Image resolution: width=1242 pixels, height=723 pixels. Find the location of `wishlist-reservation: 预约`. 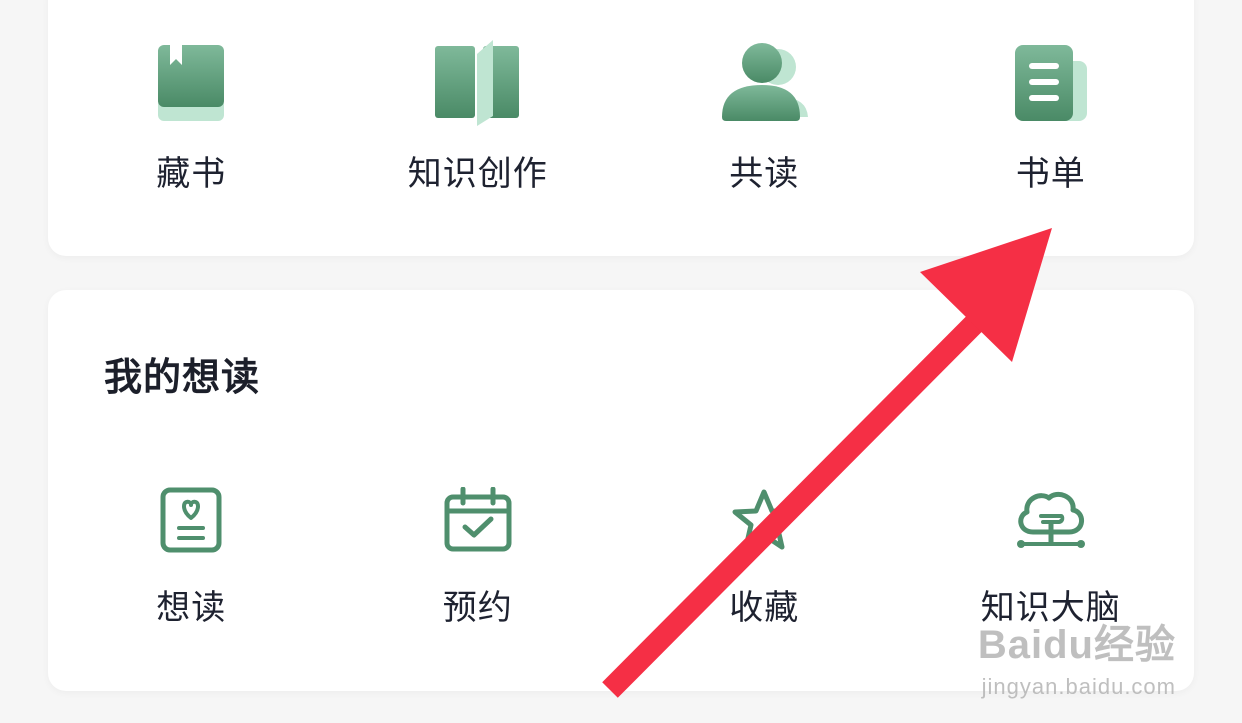

wishlist-reservation: 预约 is located at coordinates (478, 554).